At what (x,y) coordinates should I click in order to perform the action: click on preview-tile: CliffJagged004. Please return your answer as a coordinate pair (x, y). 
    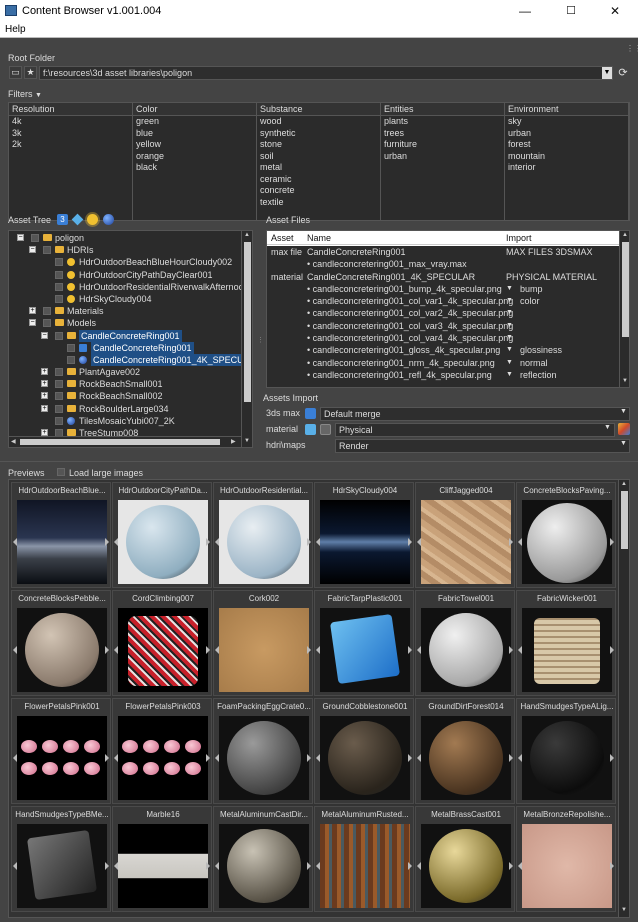
    Looking at the image, I should click on (465, 535).